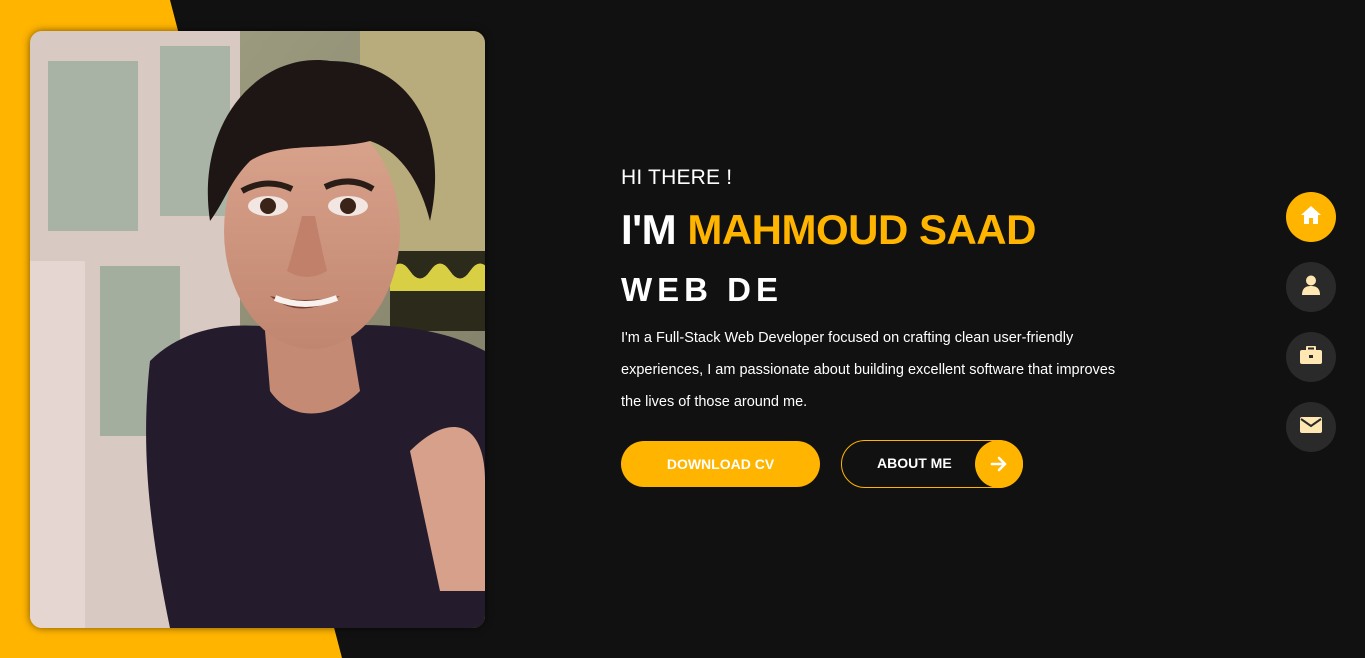 This screenshot has height=658, width=1365. I want to click on nav-about-button, so click(1311, 287).